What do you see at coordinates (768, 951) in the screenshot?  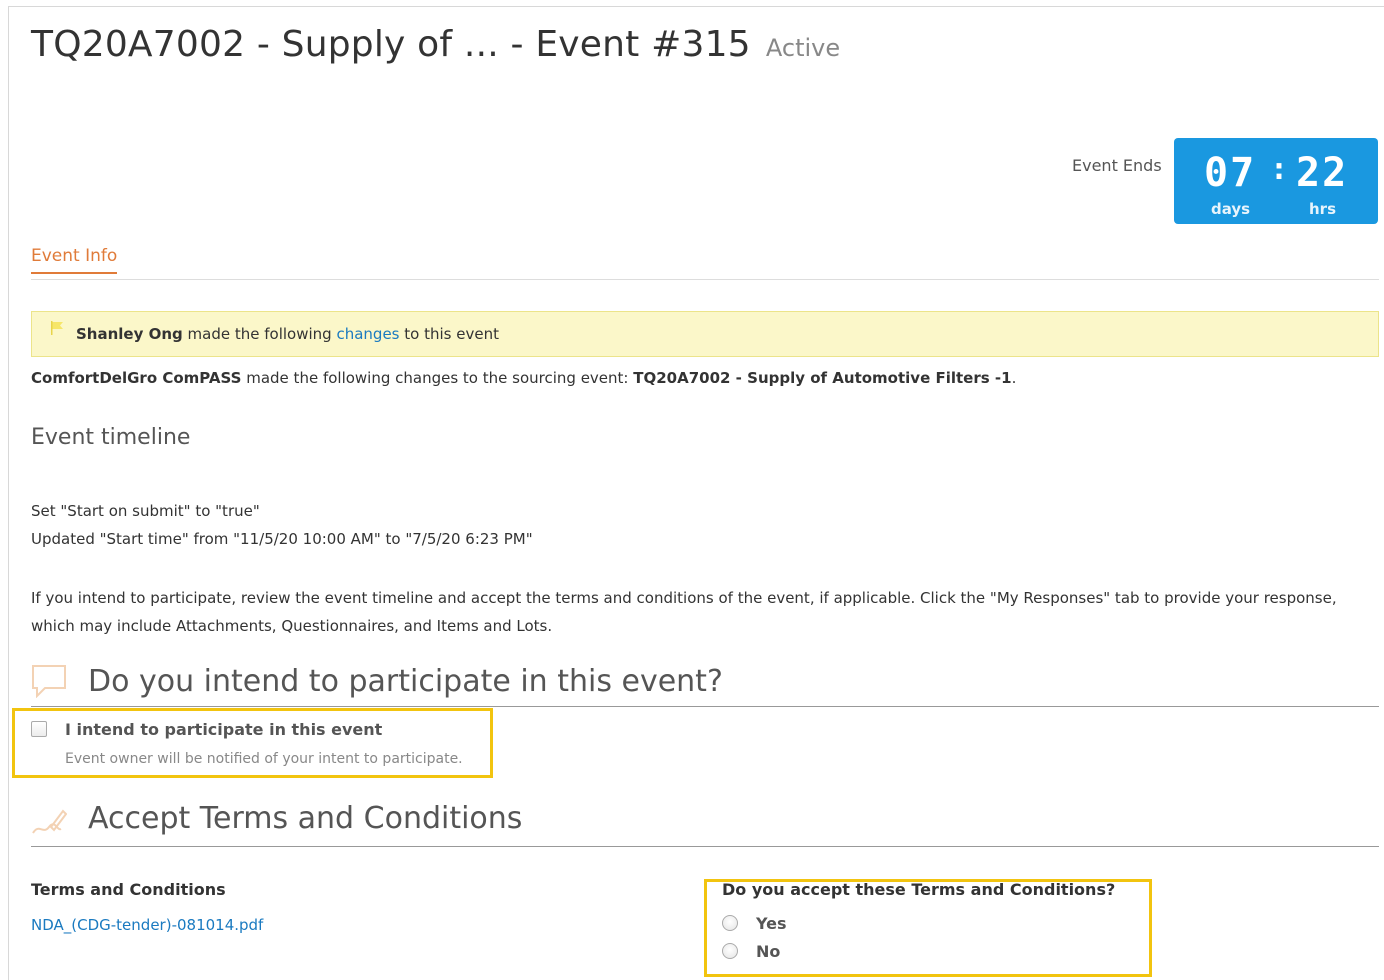 I see `terms-no-label: No` at bounding box center [768, 951].